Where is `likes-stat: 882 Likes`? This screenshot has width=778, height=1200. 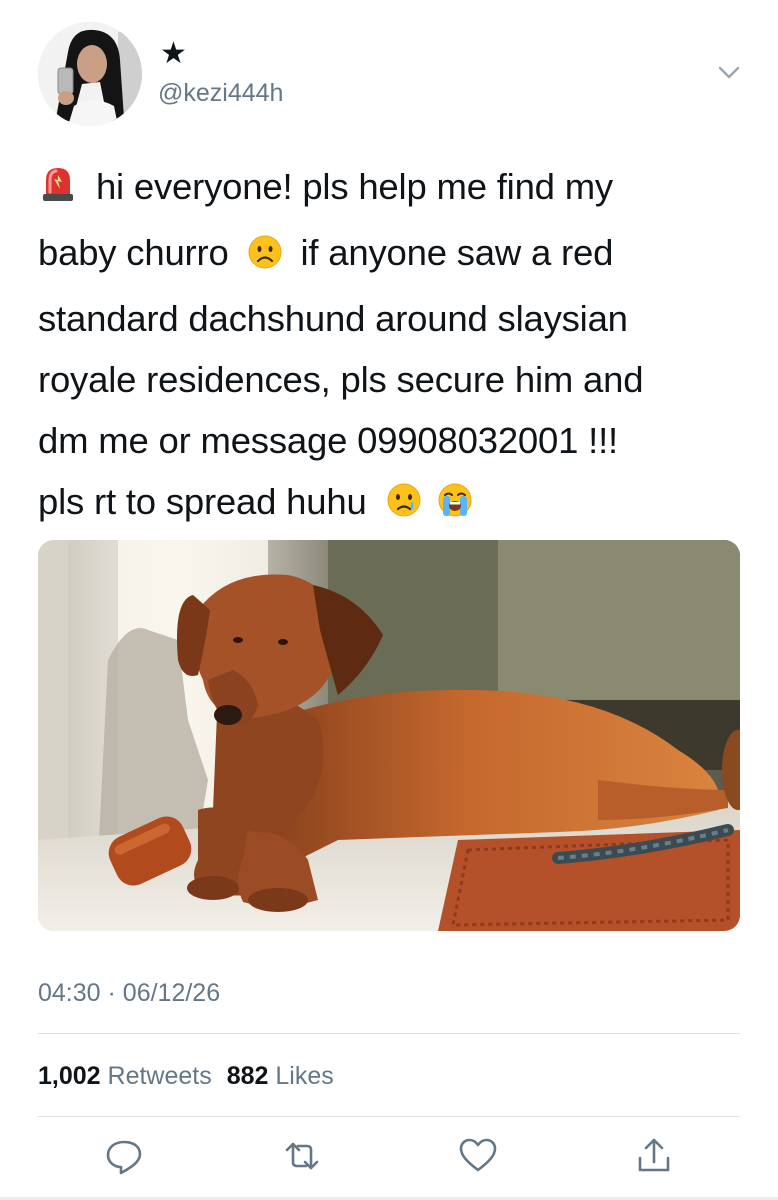
likes-stat: 882 Likes is located at coordinates (280, 1076).